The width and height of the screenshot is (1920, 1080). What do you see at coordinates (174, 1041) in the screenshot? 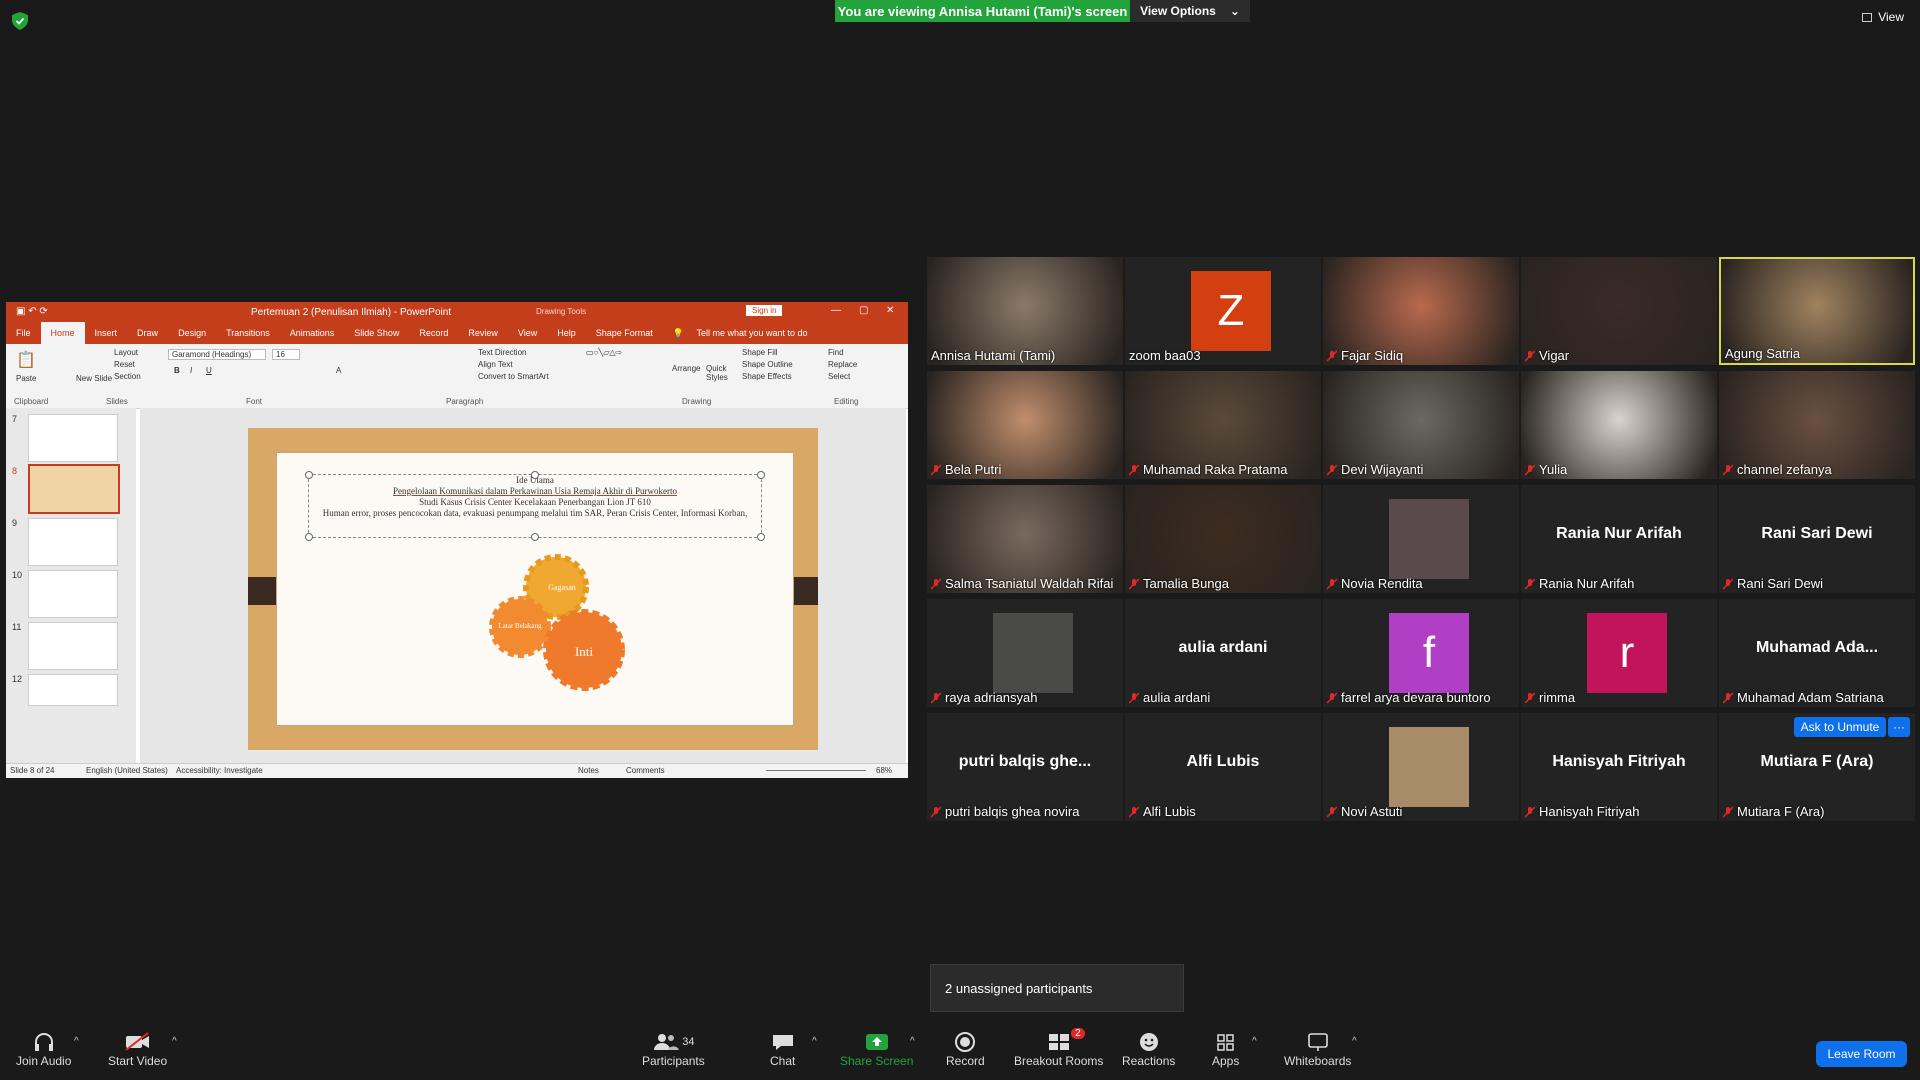
I see `video-options-caret-icon: ^` at bounding box center [174, 1041].